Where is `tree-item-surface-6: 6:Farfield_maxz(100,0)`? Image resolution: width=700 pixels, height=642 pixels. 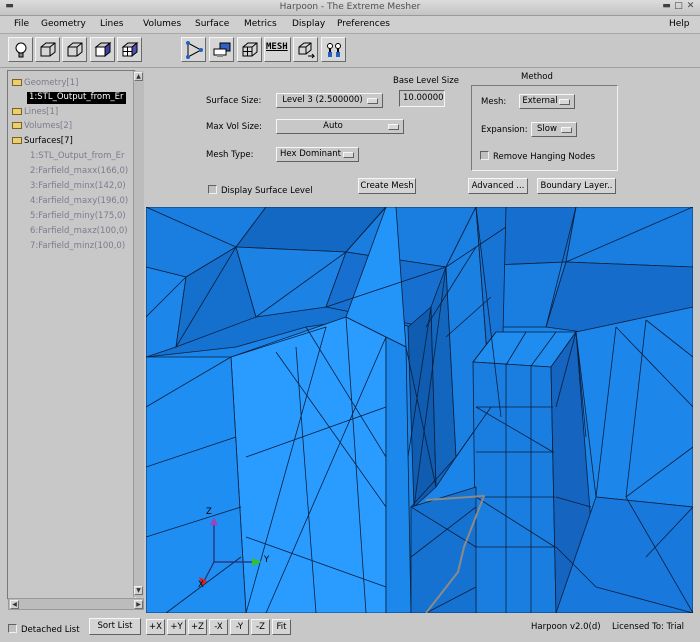
tree-item-surface-6: 6:Farfield_maxz(100,0) is located at coordinates (79, 232).